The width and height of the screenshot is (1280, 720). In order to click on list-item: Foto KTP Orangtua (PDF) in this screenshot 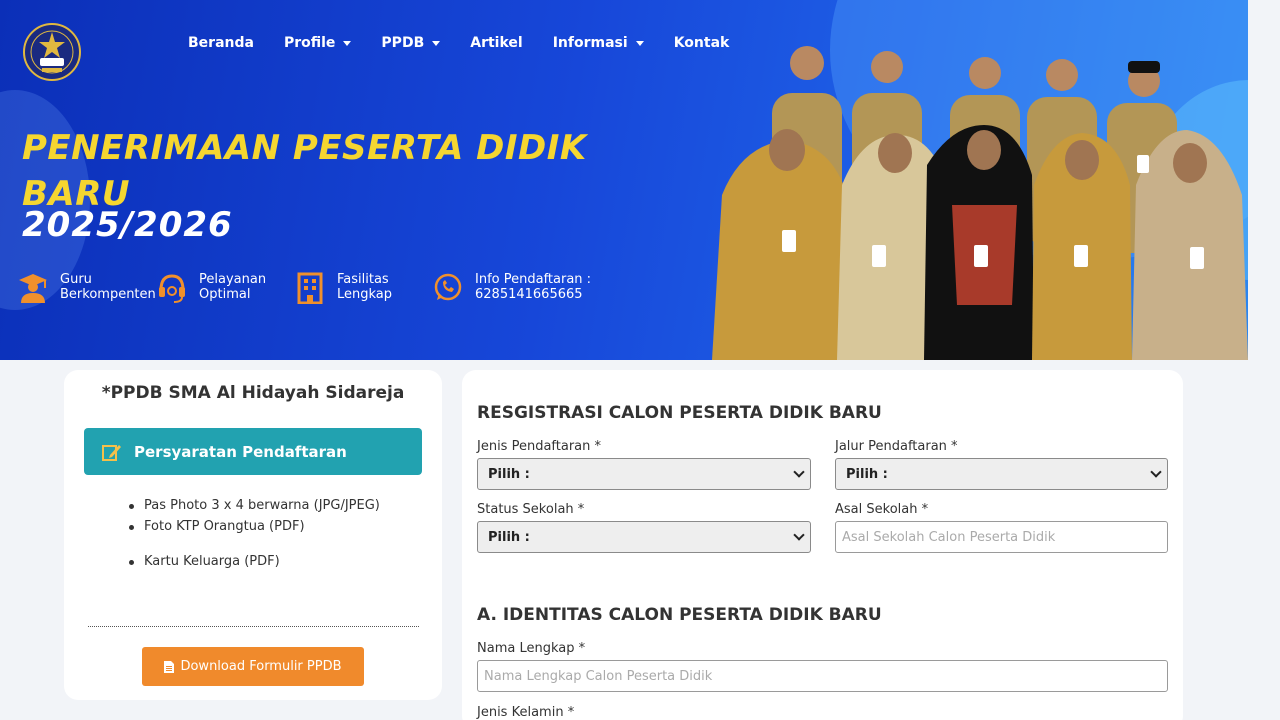, I will do `click(254, 526)`.